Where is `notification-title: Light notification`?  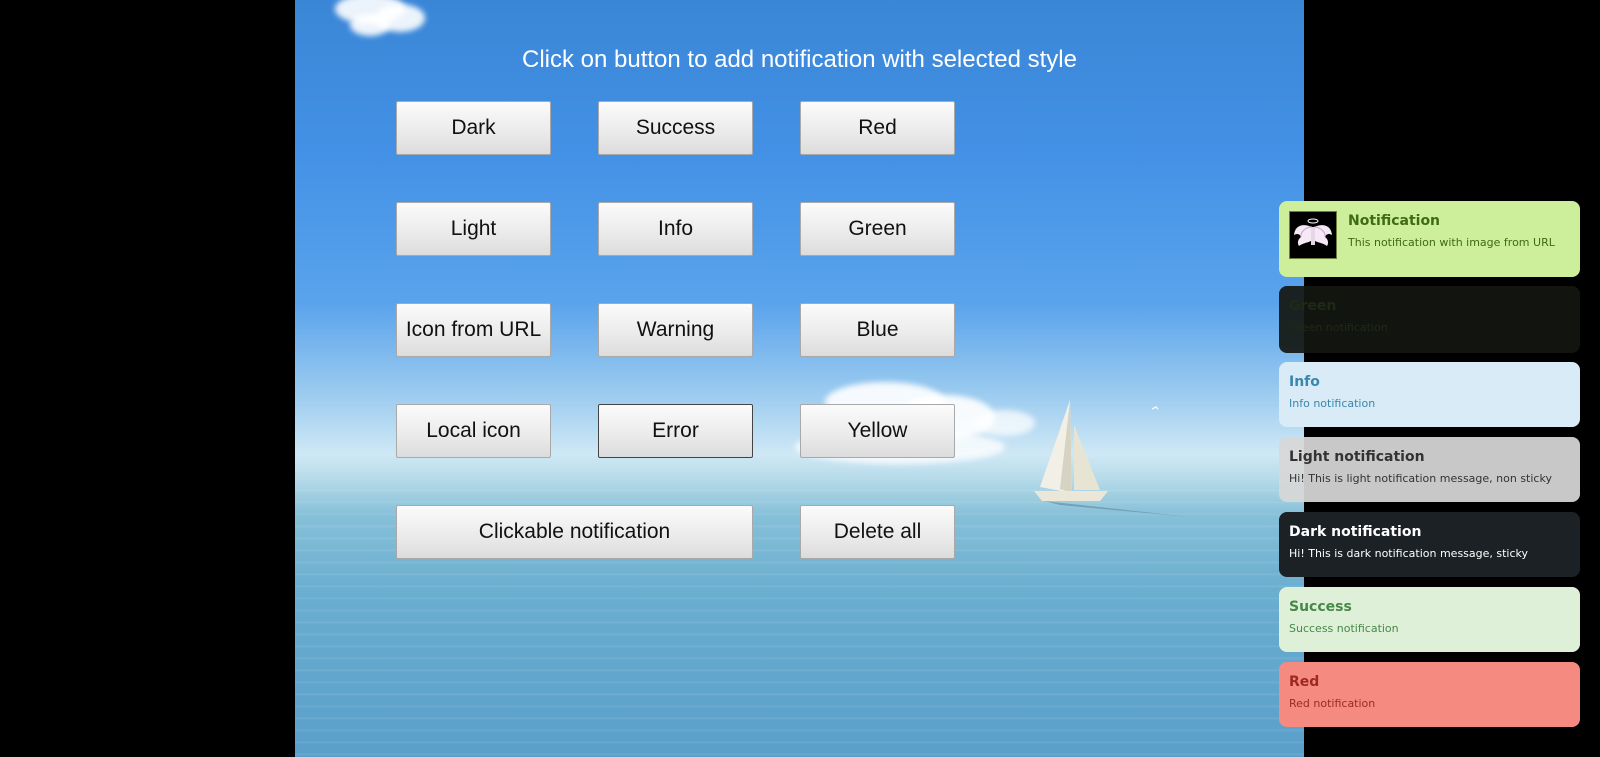
notification-title: Light notification is located at coordinates (1357, 457).